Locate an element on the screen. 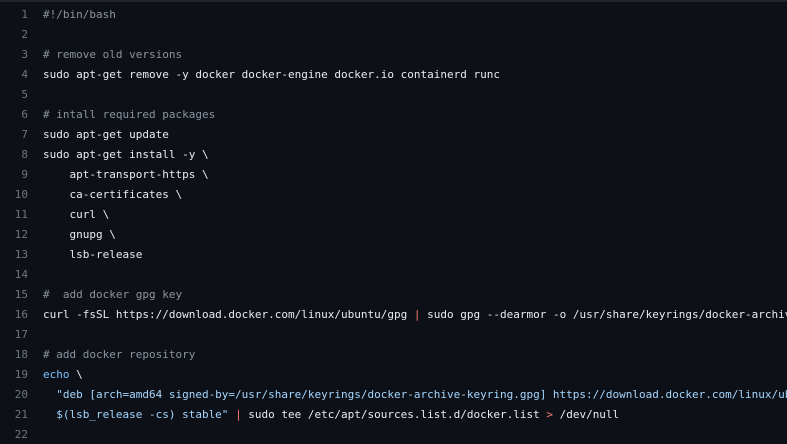  code-line: 1 #!/bin/bash is located at coordinates (393, 14).